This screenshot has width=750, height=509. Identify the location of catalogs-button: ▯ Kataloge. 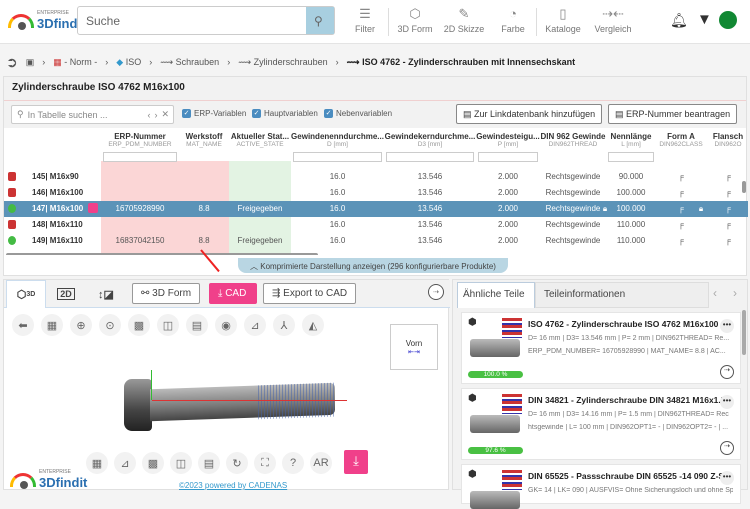
(563, 20).